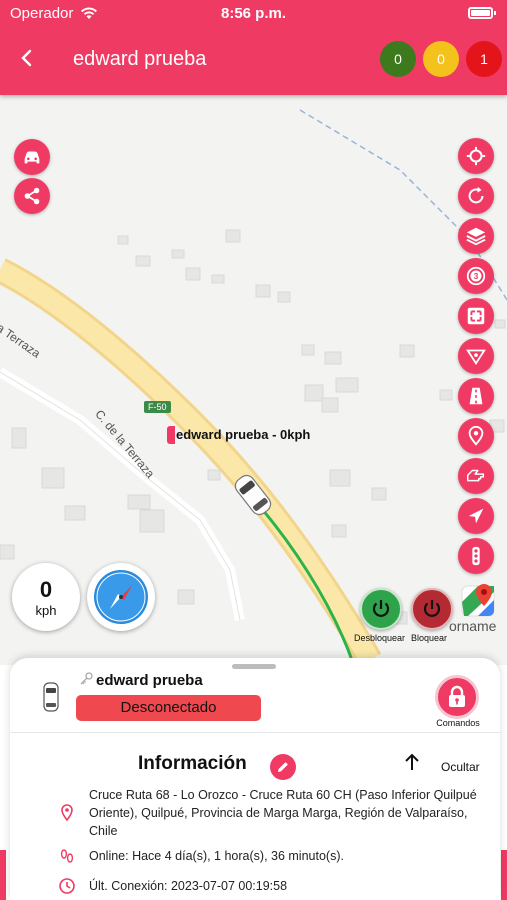  I want to click on key-icon, so click(86, 678).